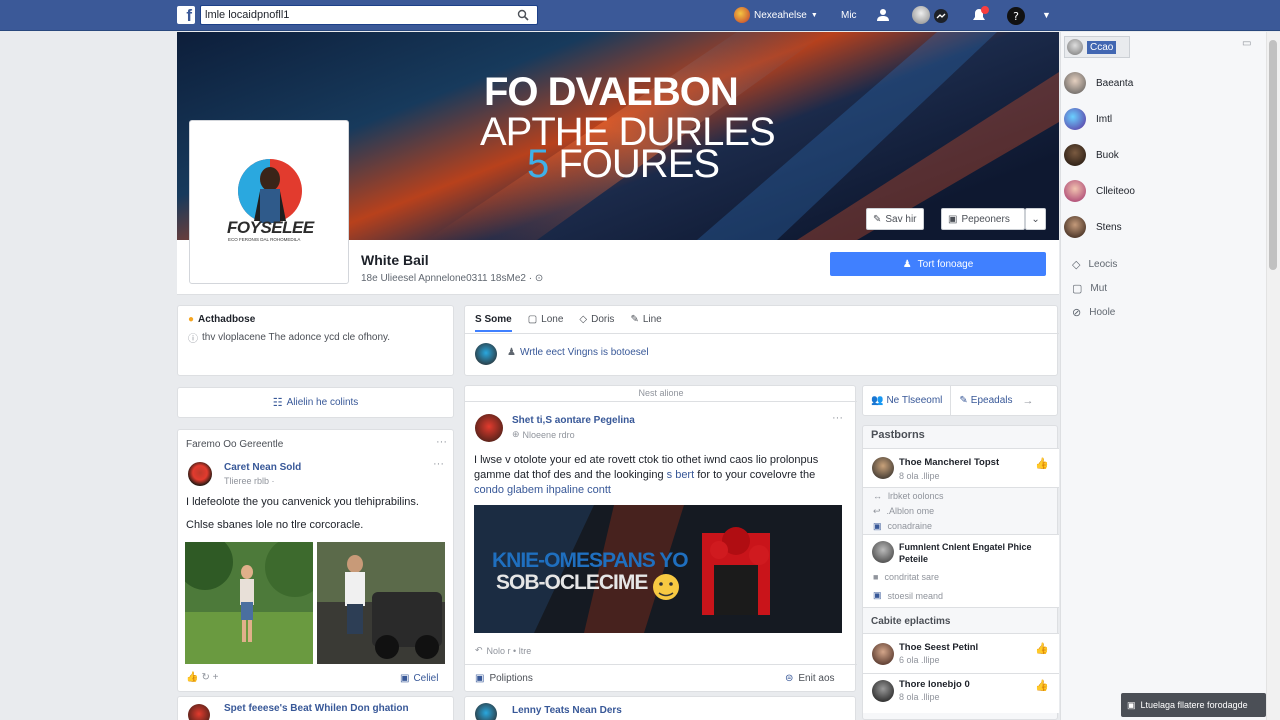  I want to click on scrollbar-thumb, so click(1273, 155).